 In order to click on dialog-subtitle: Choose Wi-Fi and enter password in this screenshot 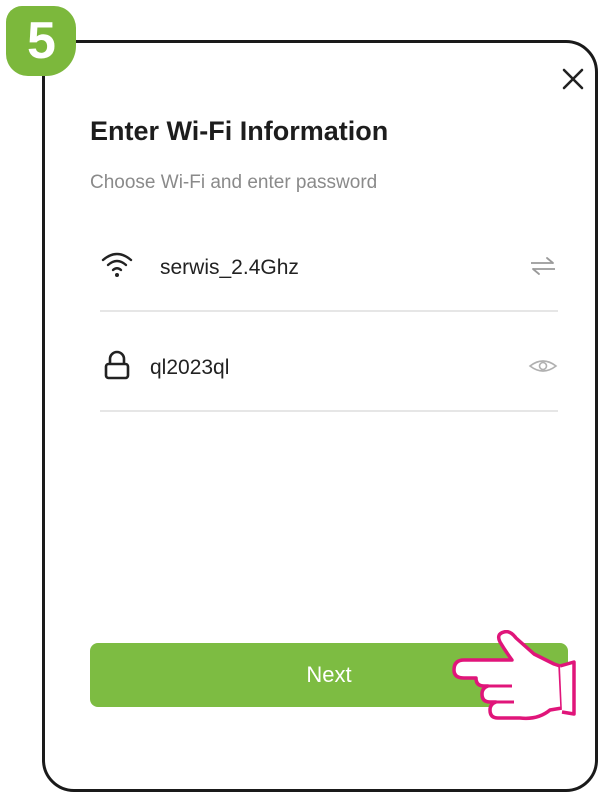, I will do `click(234, 182)`.